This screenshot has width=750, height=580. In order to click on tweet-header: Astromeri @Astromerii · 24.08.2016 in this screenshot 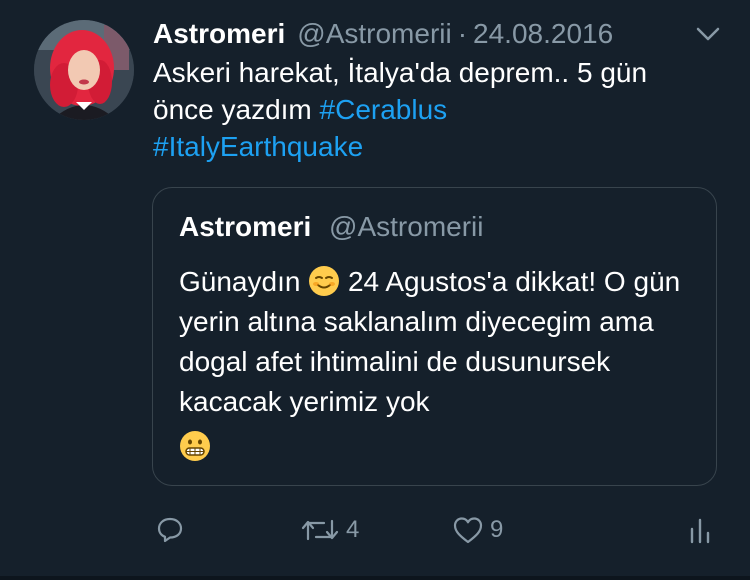, I will do `click(383, 34)`.